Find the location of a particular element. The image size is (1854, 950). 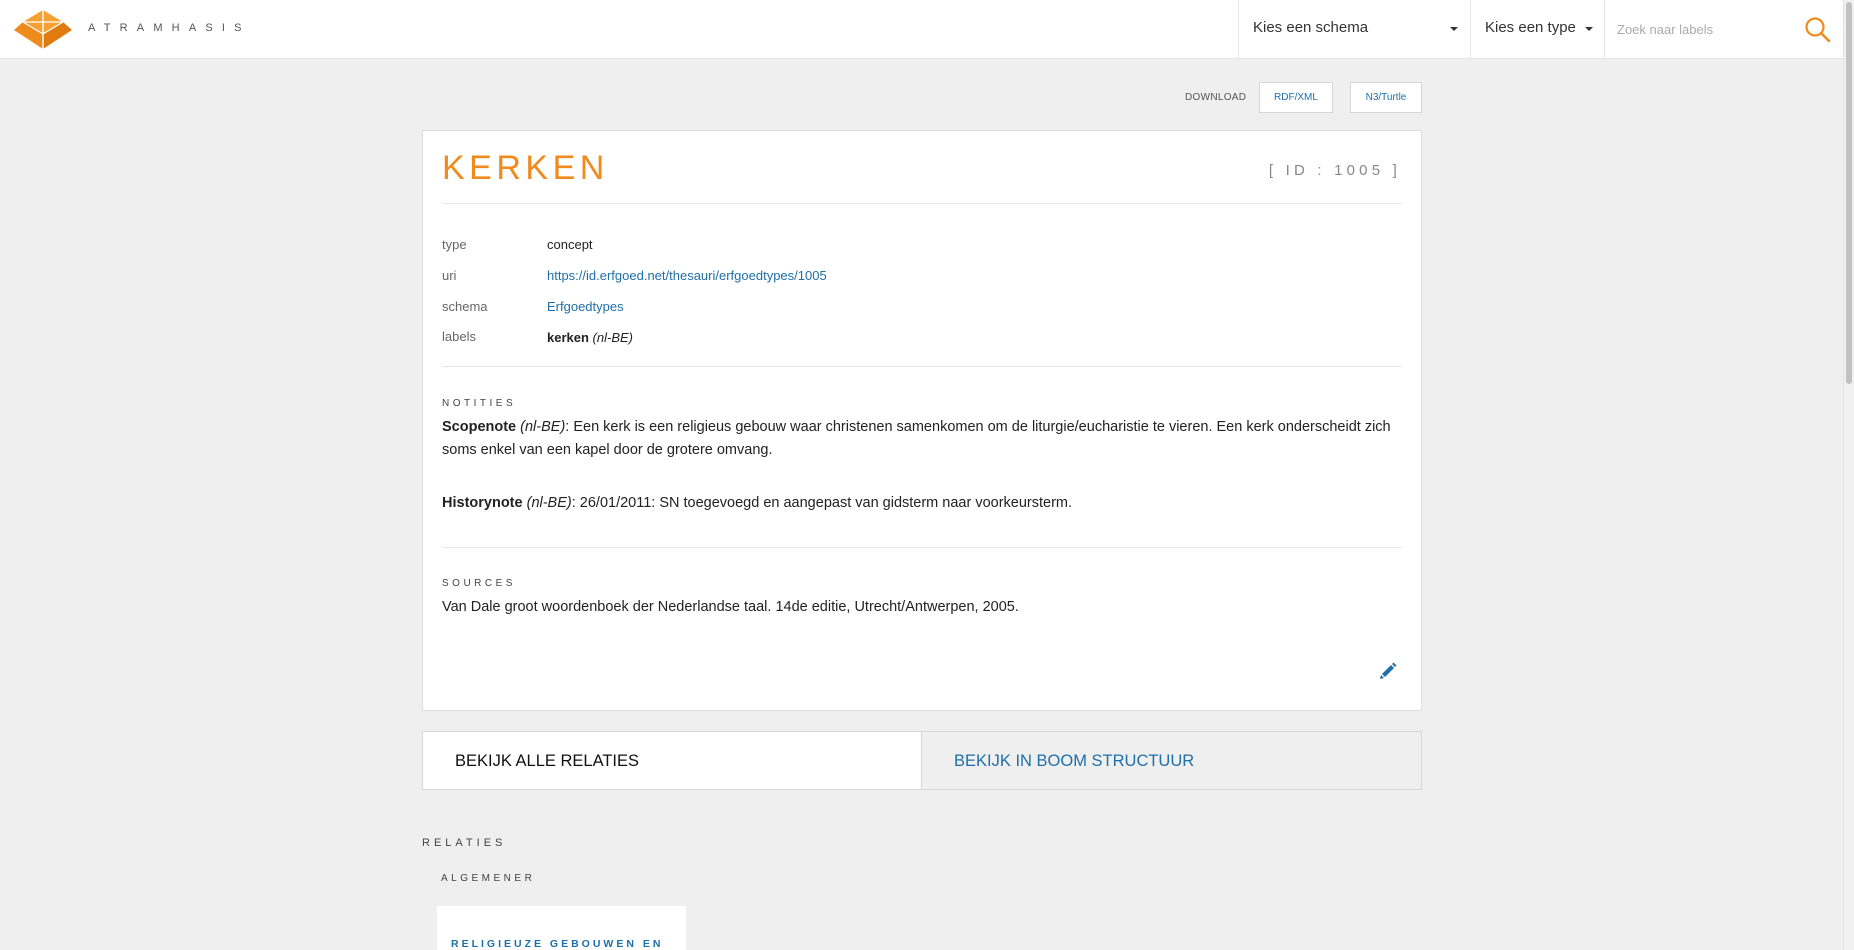

meta-type-key: type is located at coordinates (454, 244).